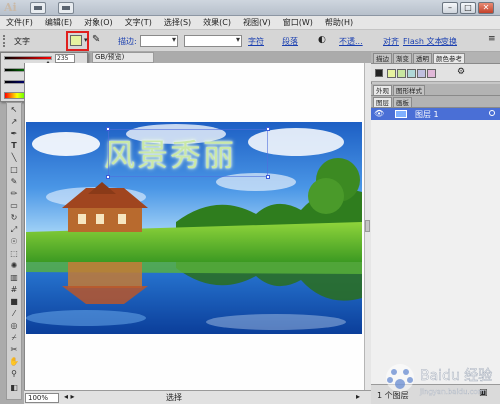 The width and height of the screenshot is (500, 404). What do you see at coordinates (401, 114) in the screenshot?
I see `layer-thumbnail` at bounding box center [401, 114].